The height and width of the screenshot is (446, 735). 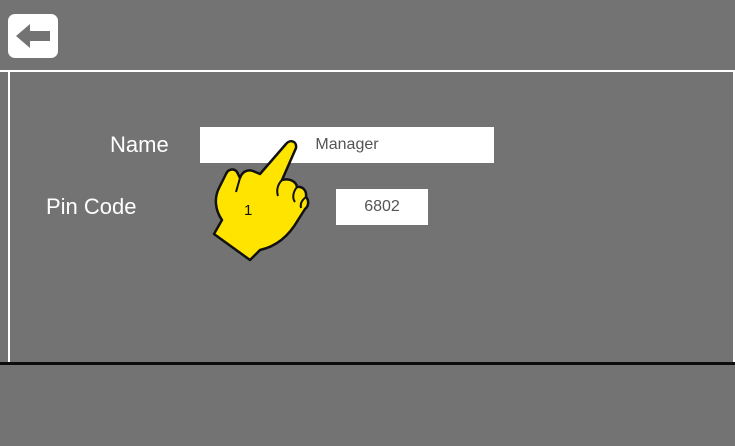 I want to click on name-label: Name, so click(x=139, y=144).